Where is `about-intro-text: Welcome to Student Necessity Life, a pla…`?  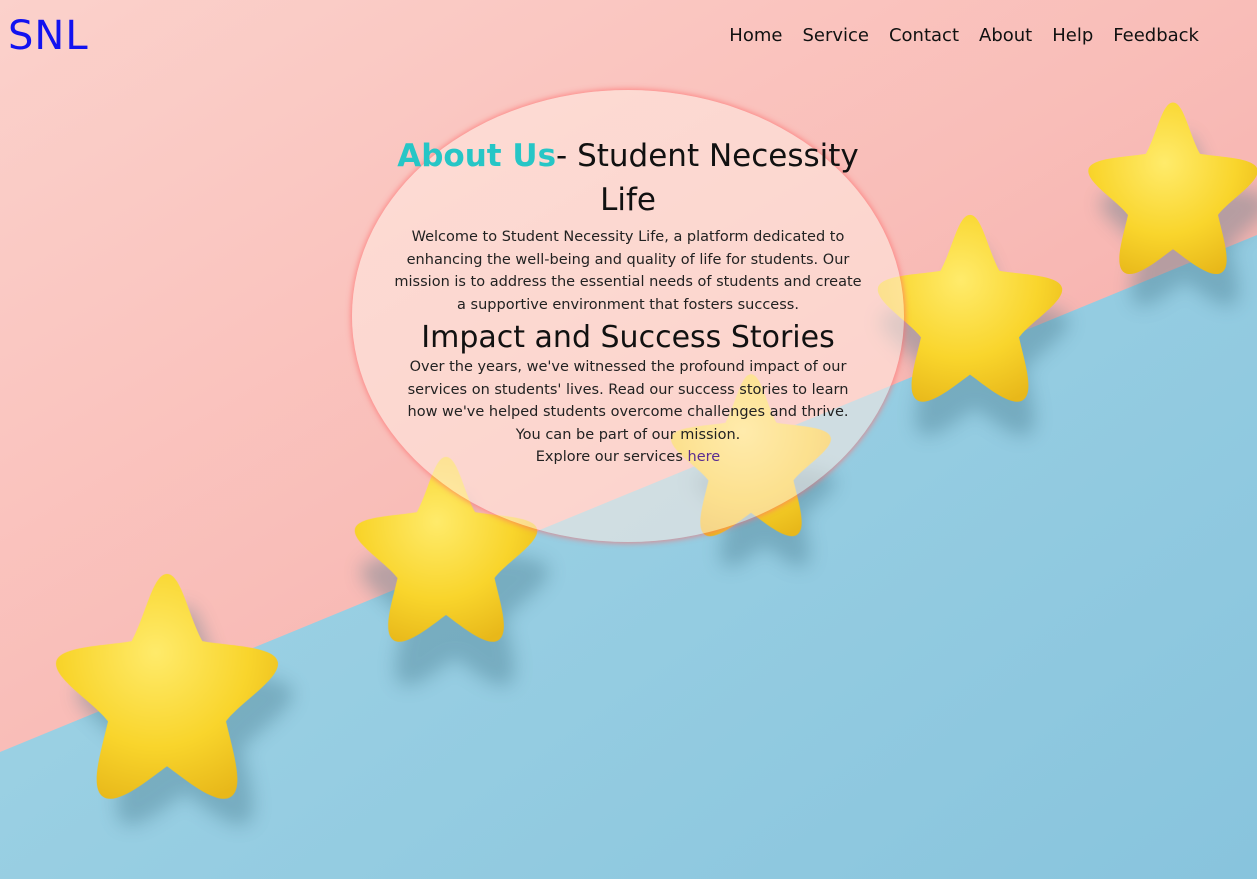
about-intro-text: Welcome to Student Necessity Life, a pla… is located at coordinates (628, 271).